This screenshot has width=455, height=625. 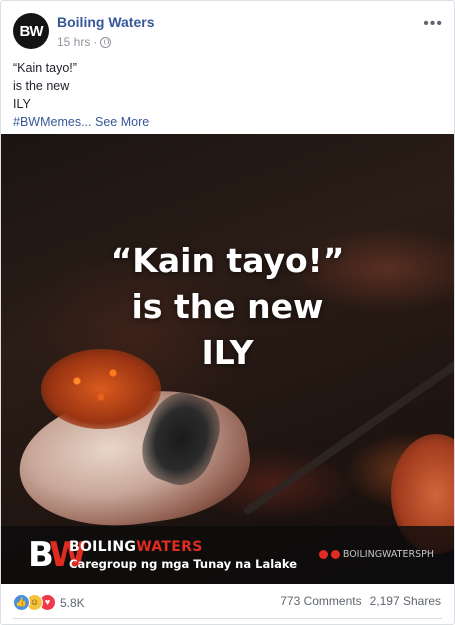 I want to click on see-more-link: See More, so click(x=122, y=122).